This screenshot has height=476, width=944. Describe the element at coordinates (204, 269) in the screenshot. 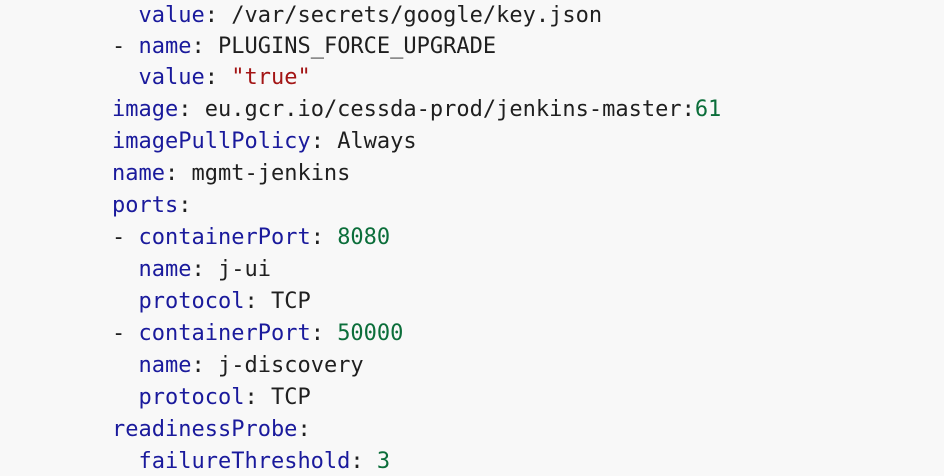

I see `code-line: name: j-ui` at that location.